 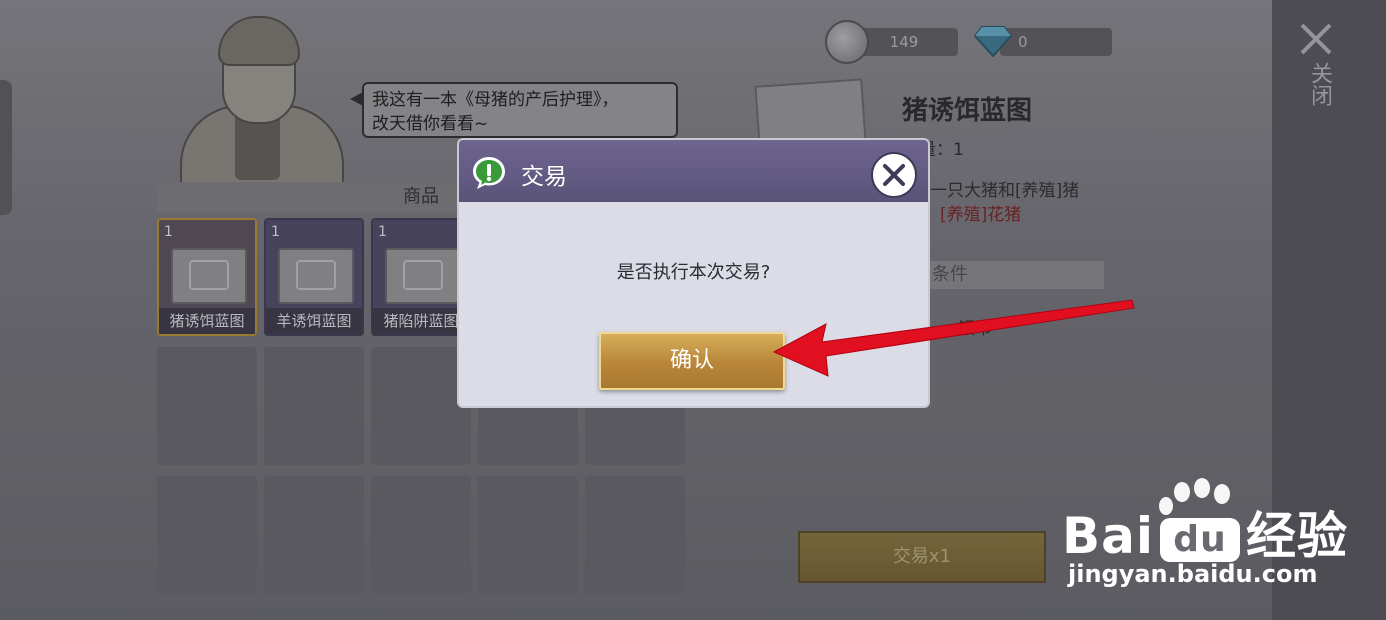 I want to click on watermark-suffix: 经验, so click(x=1297, y=536).